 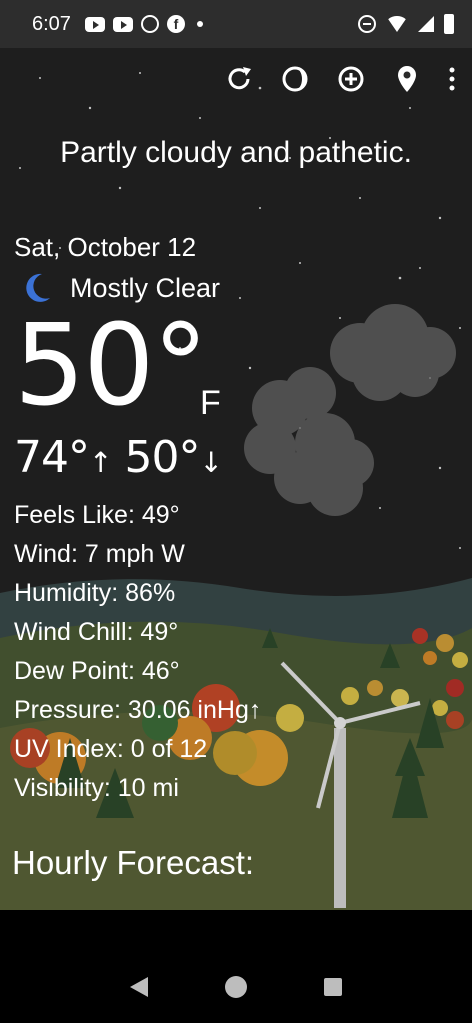 I want to click on down-arrow-icon: ↓, so click(x=210, y=462).